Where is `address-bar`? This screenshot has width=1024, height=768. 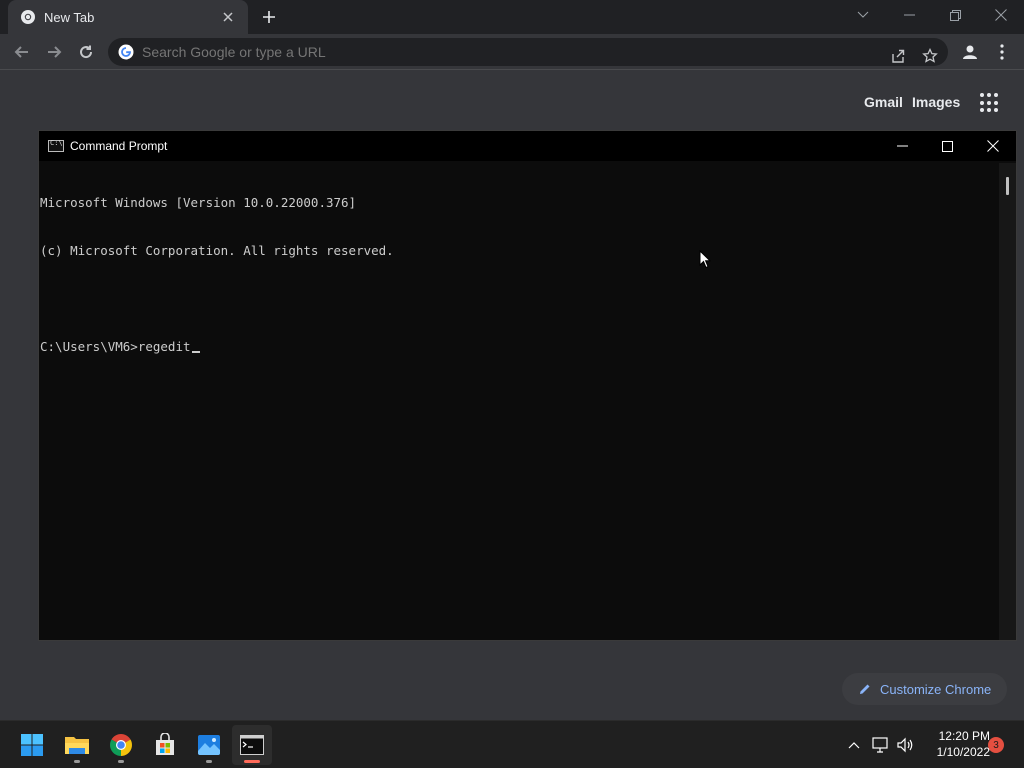
address-bar is located at coordinates (528, 52).